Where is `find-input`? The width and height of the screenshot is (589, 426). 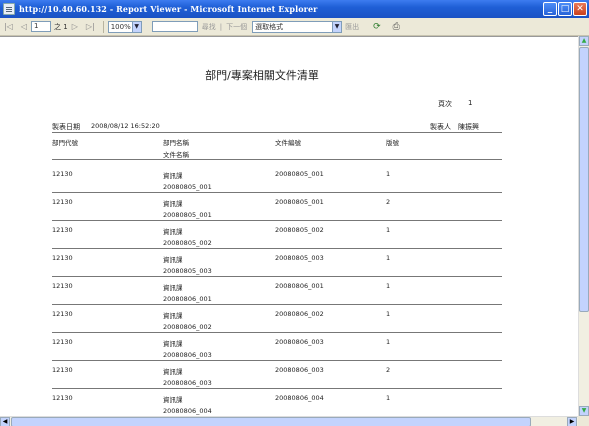 find-input is located at coordinates (174, 26).